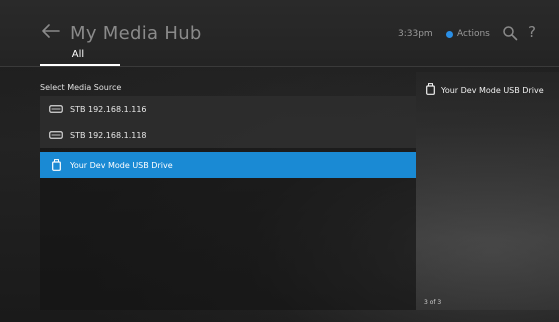  Describe the element at coordinates (121, 165) in the screenshot. I see `list-item-label: Your Dev Mode USB Drive` at that location.